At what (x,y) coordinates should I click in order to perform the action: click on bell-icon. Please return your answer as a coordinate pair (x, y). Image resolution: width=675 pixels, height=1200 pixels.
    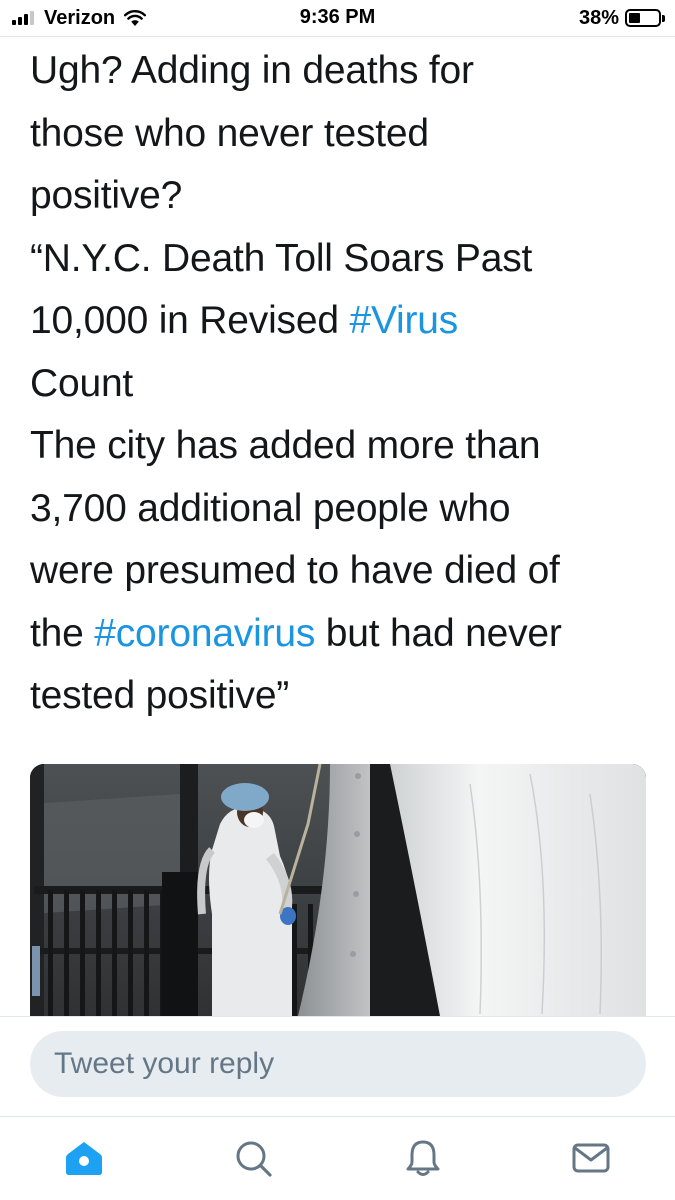
    Looking at the image, I should click on (423, 1158).